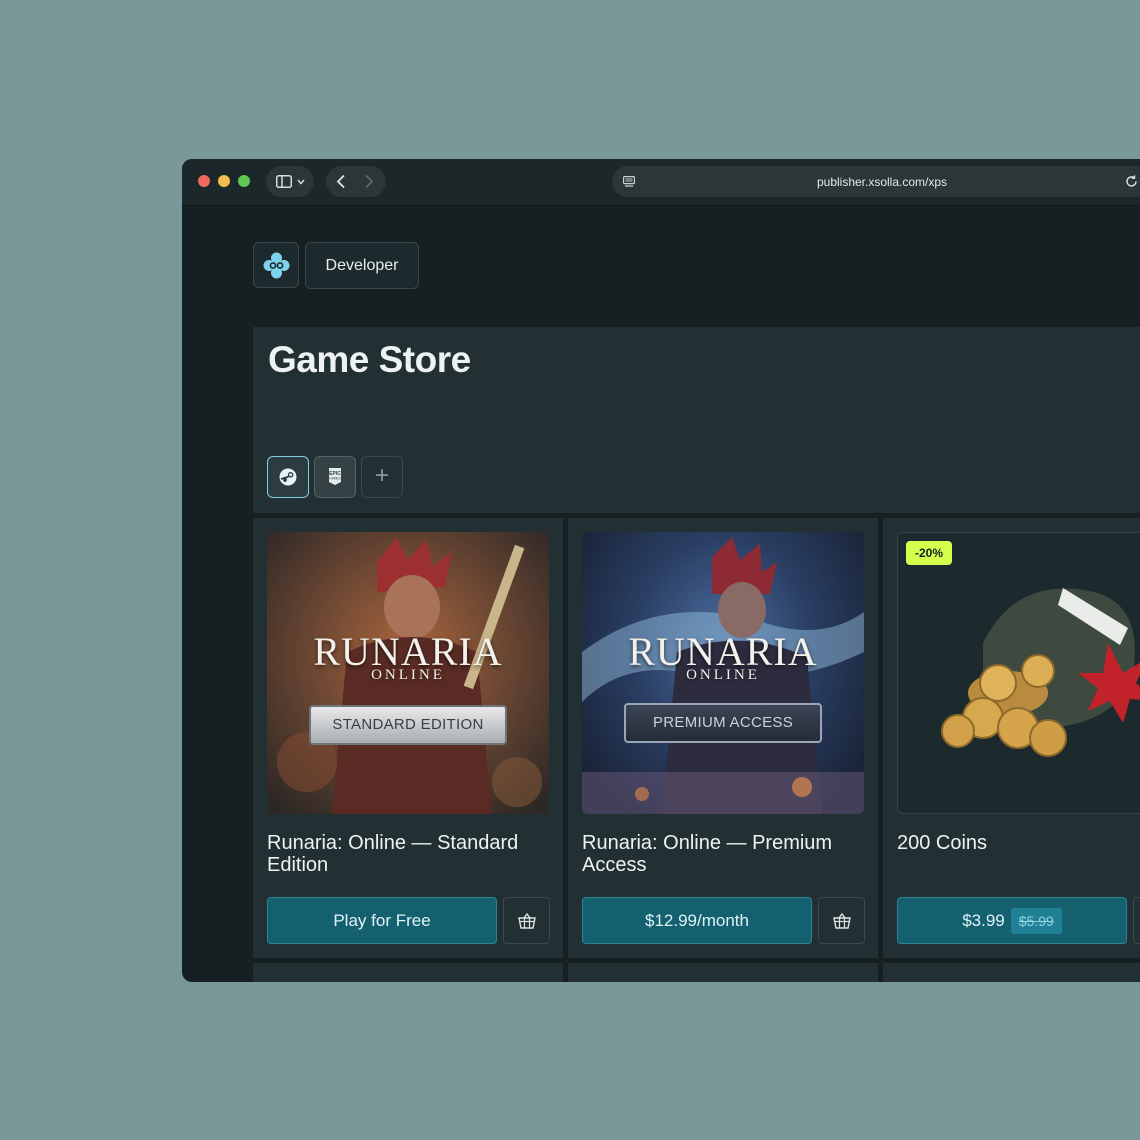 This screenshot has width=1140, height=1140. Describe the element at coordinates (284, 181) in the screenshot. I see `sidebar-icon` at that location.